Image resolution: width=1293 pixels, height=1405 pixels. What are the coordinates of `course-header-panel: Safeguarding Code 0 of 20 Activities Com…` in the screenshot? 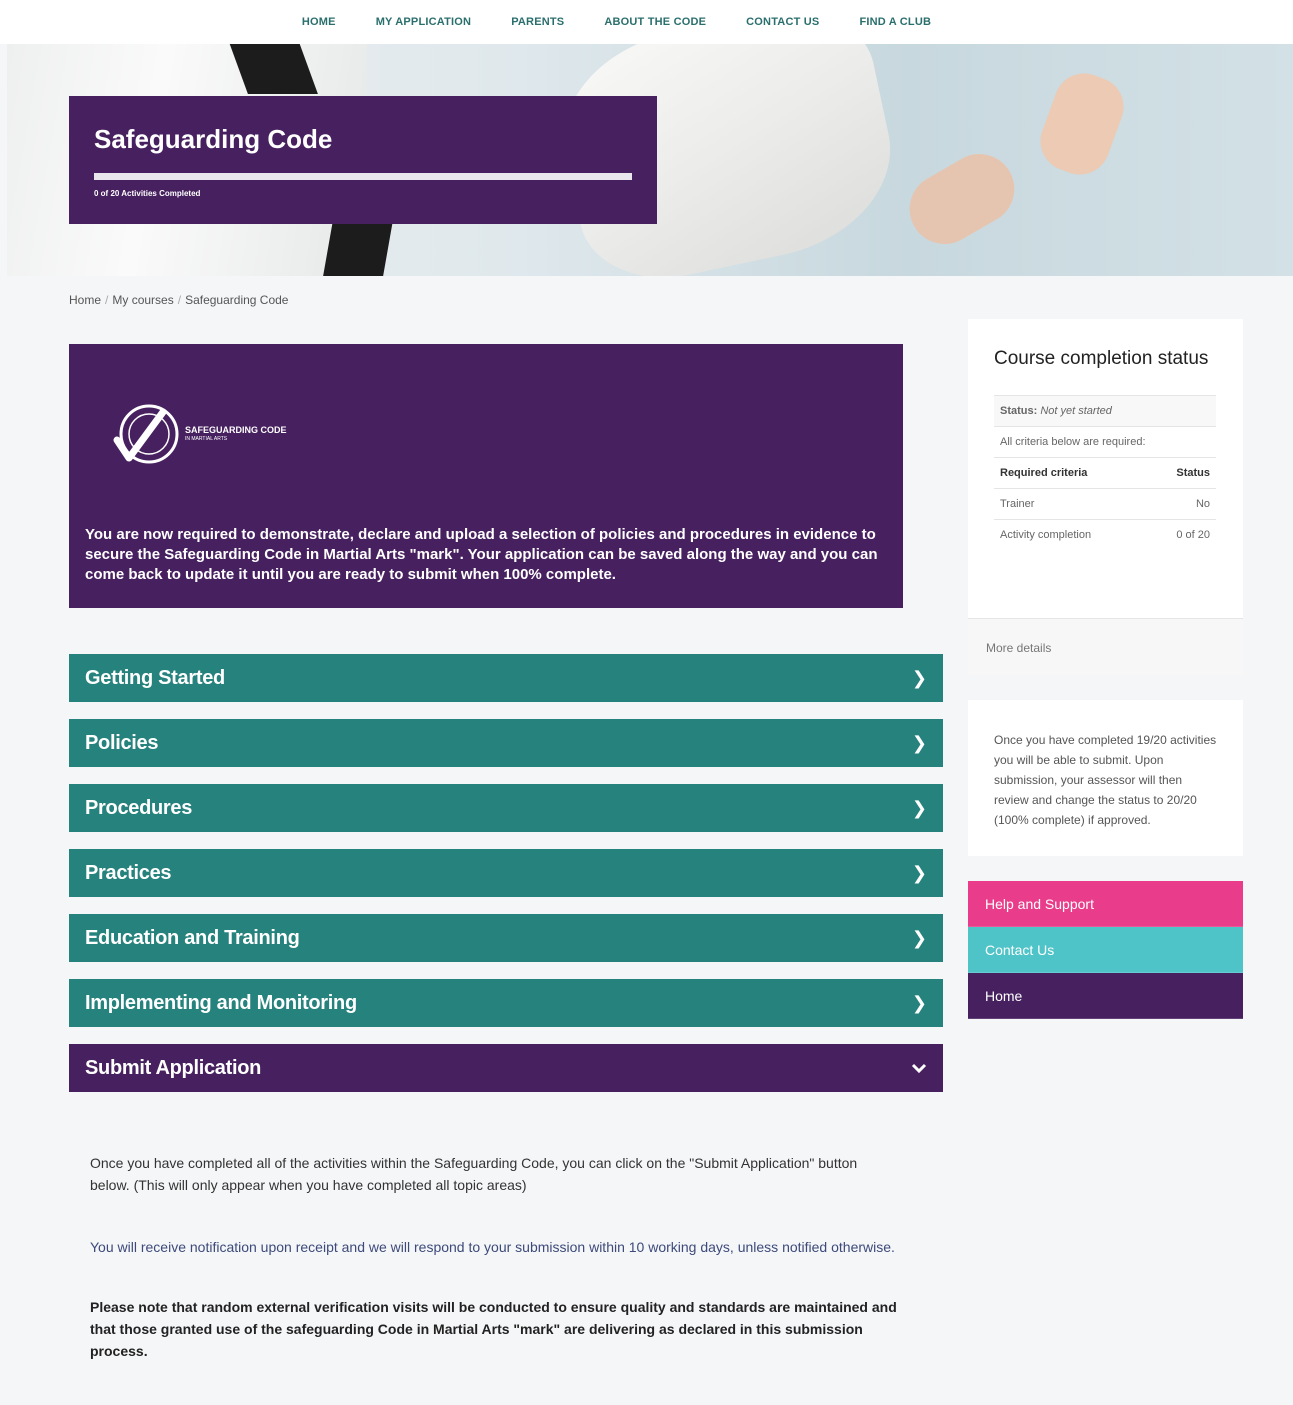 It's located at (363, 160).